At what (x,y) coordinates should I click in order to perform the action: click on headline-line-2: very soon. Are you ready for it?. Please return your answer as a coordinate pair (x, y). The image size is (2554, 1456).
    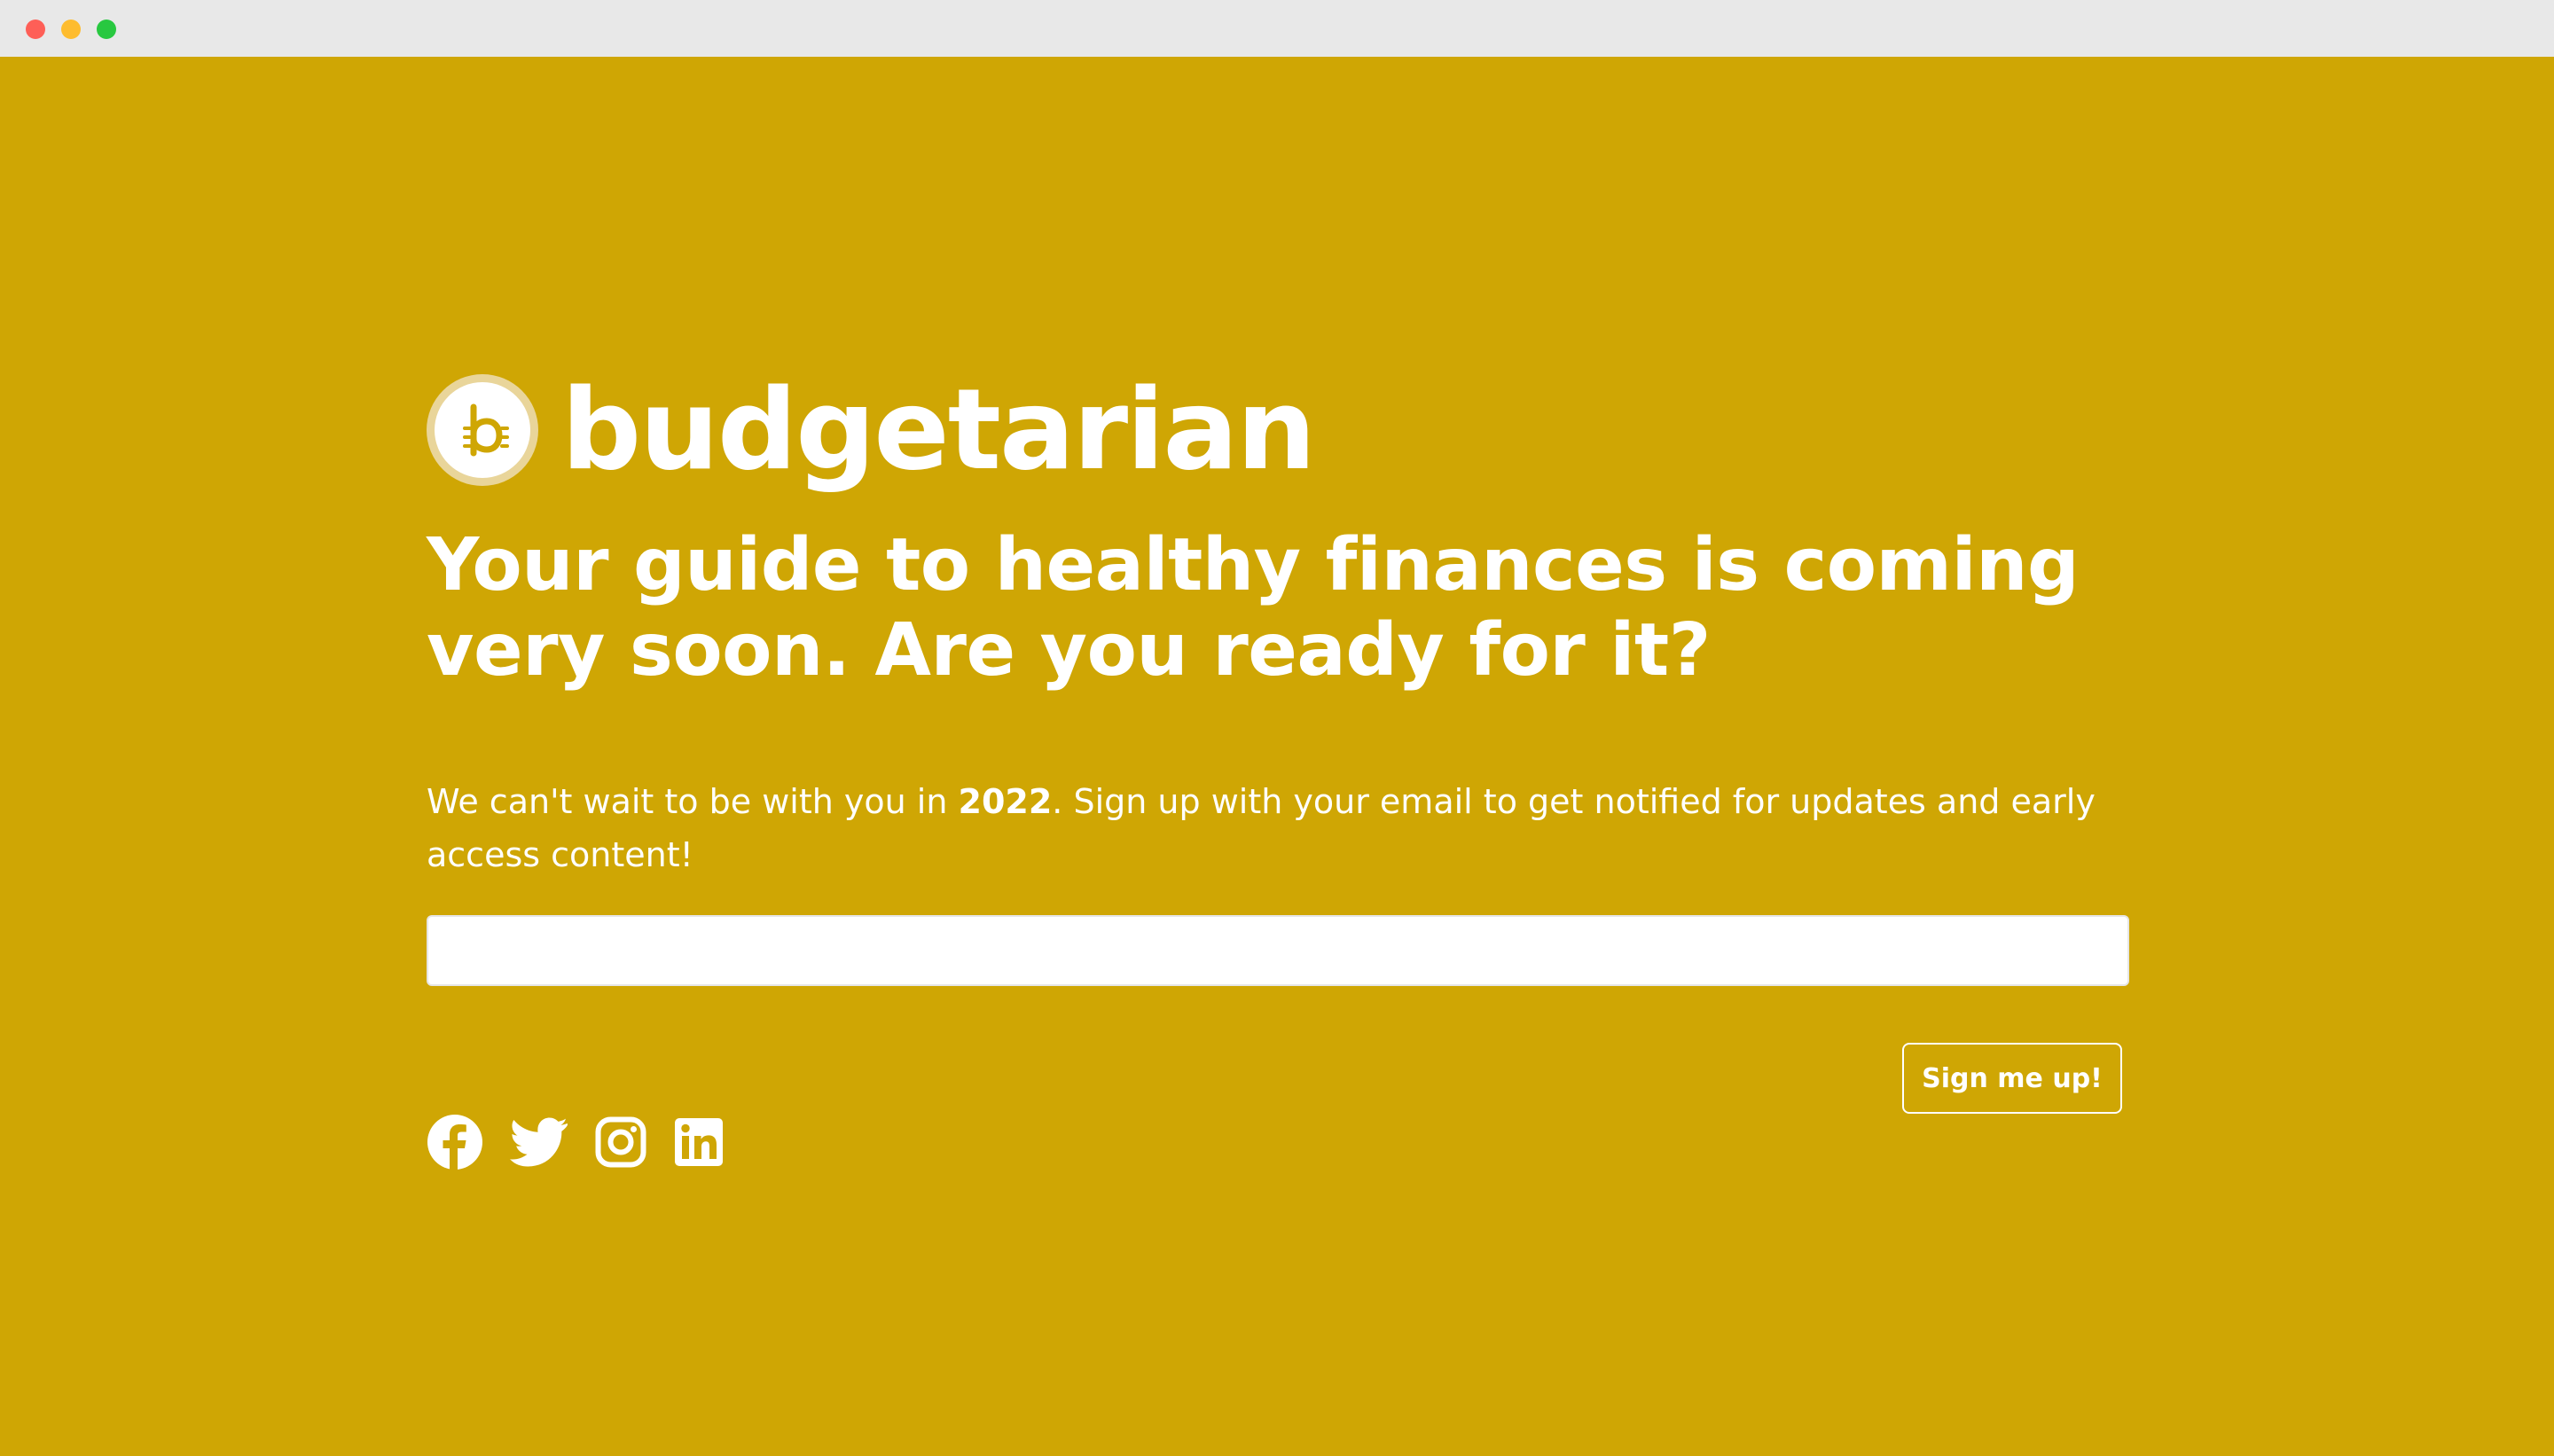
    Looking at the image, I should click on (1069, 650).